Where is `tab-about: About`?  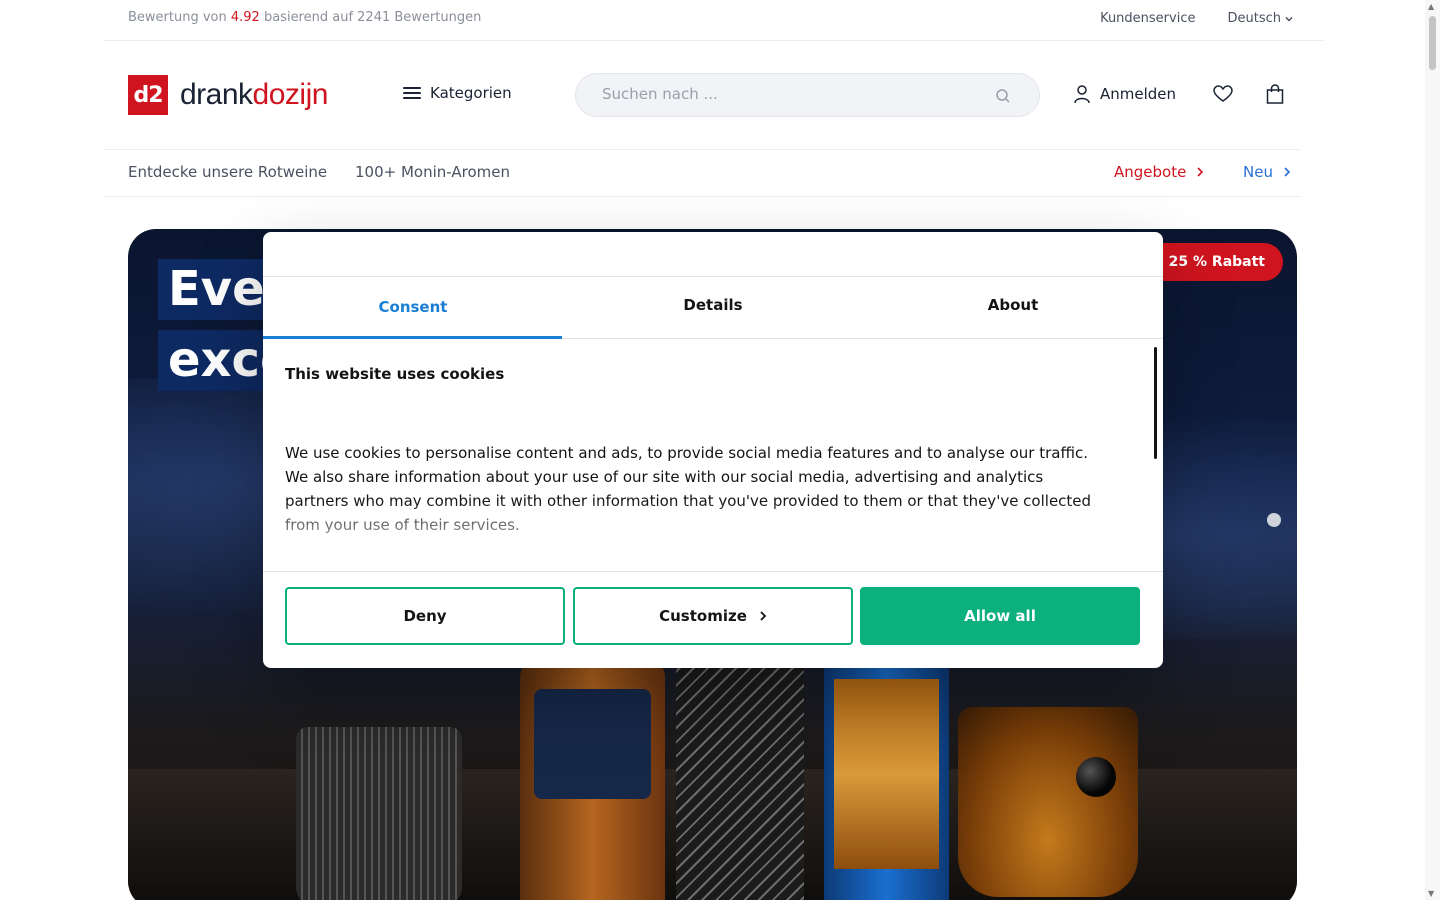
tab-about: About is located at coordinates (1013, 307).